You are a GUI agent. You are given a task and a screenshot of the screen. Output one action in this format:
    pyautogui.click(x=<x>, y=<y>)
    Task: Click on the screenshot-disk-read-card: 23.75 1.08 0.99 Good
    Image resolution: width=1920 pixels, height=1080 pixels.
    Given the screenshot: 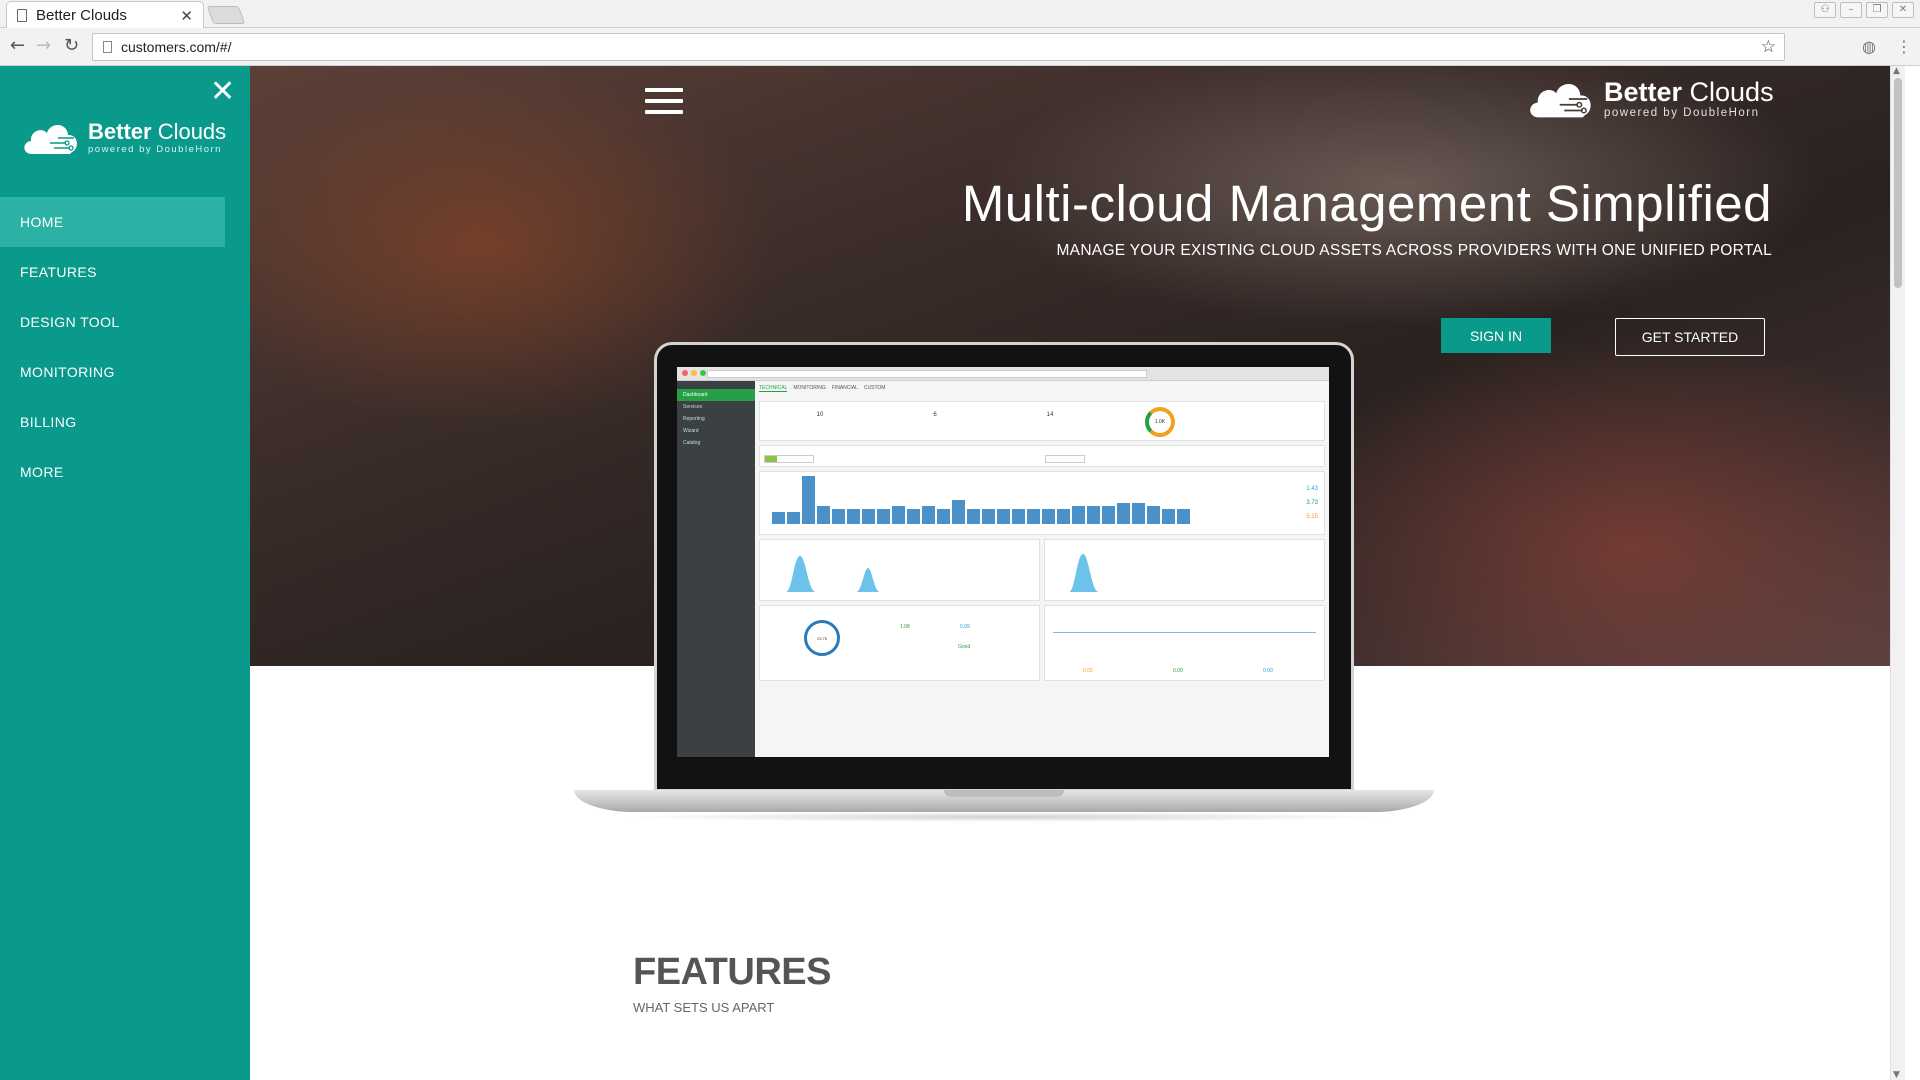 What is the action you would take?
    pyautogui.click(x=899, y=643)
    